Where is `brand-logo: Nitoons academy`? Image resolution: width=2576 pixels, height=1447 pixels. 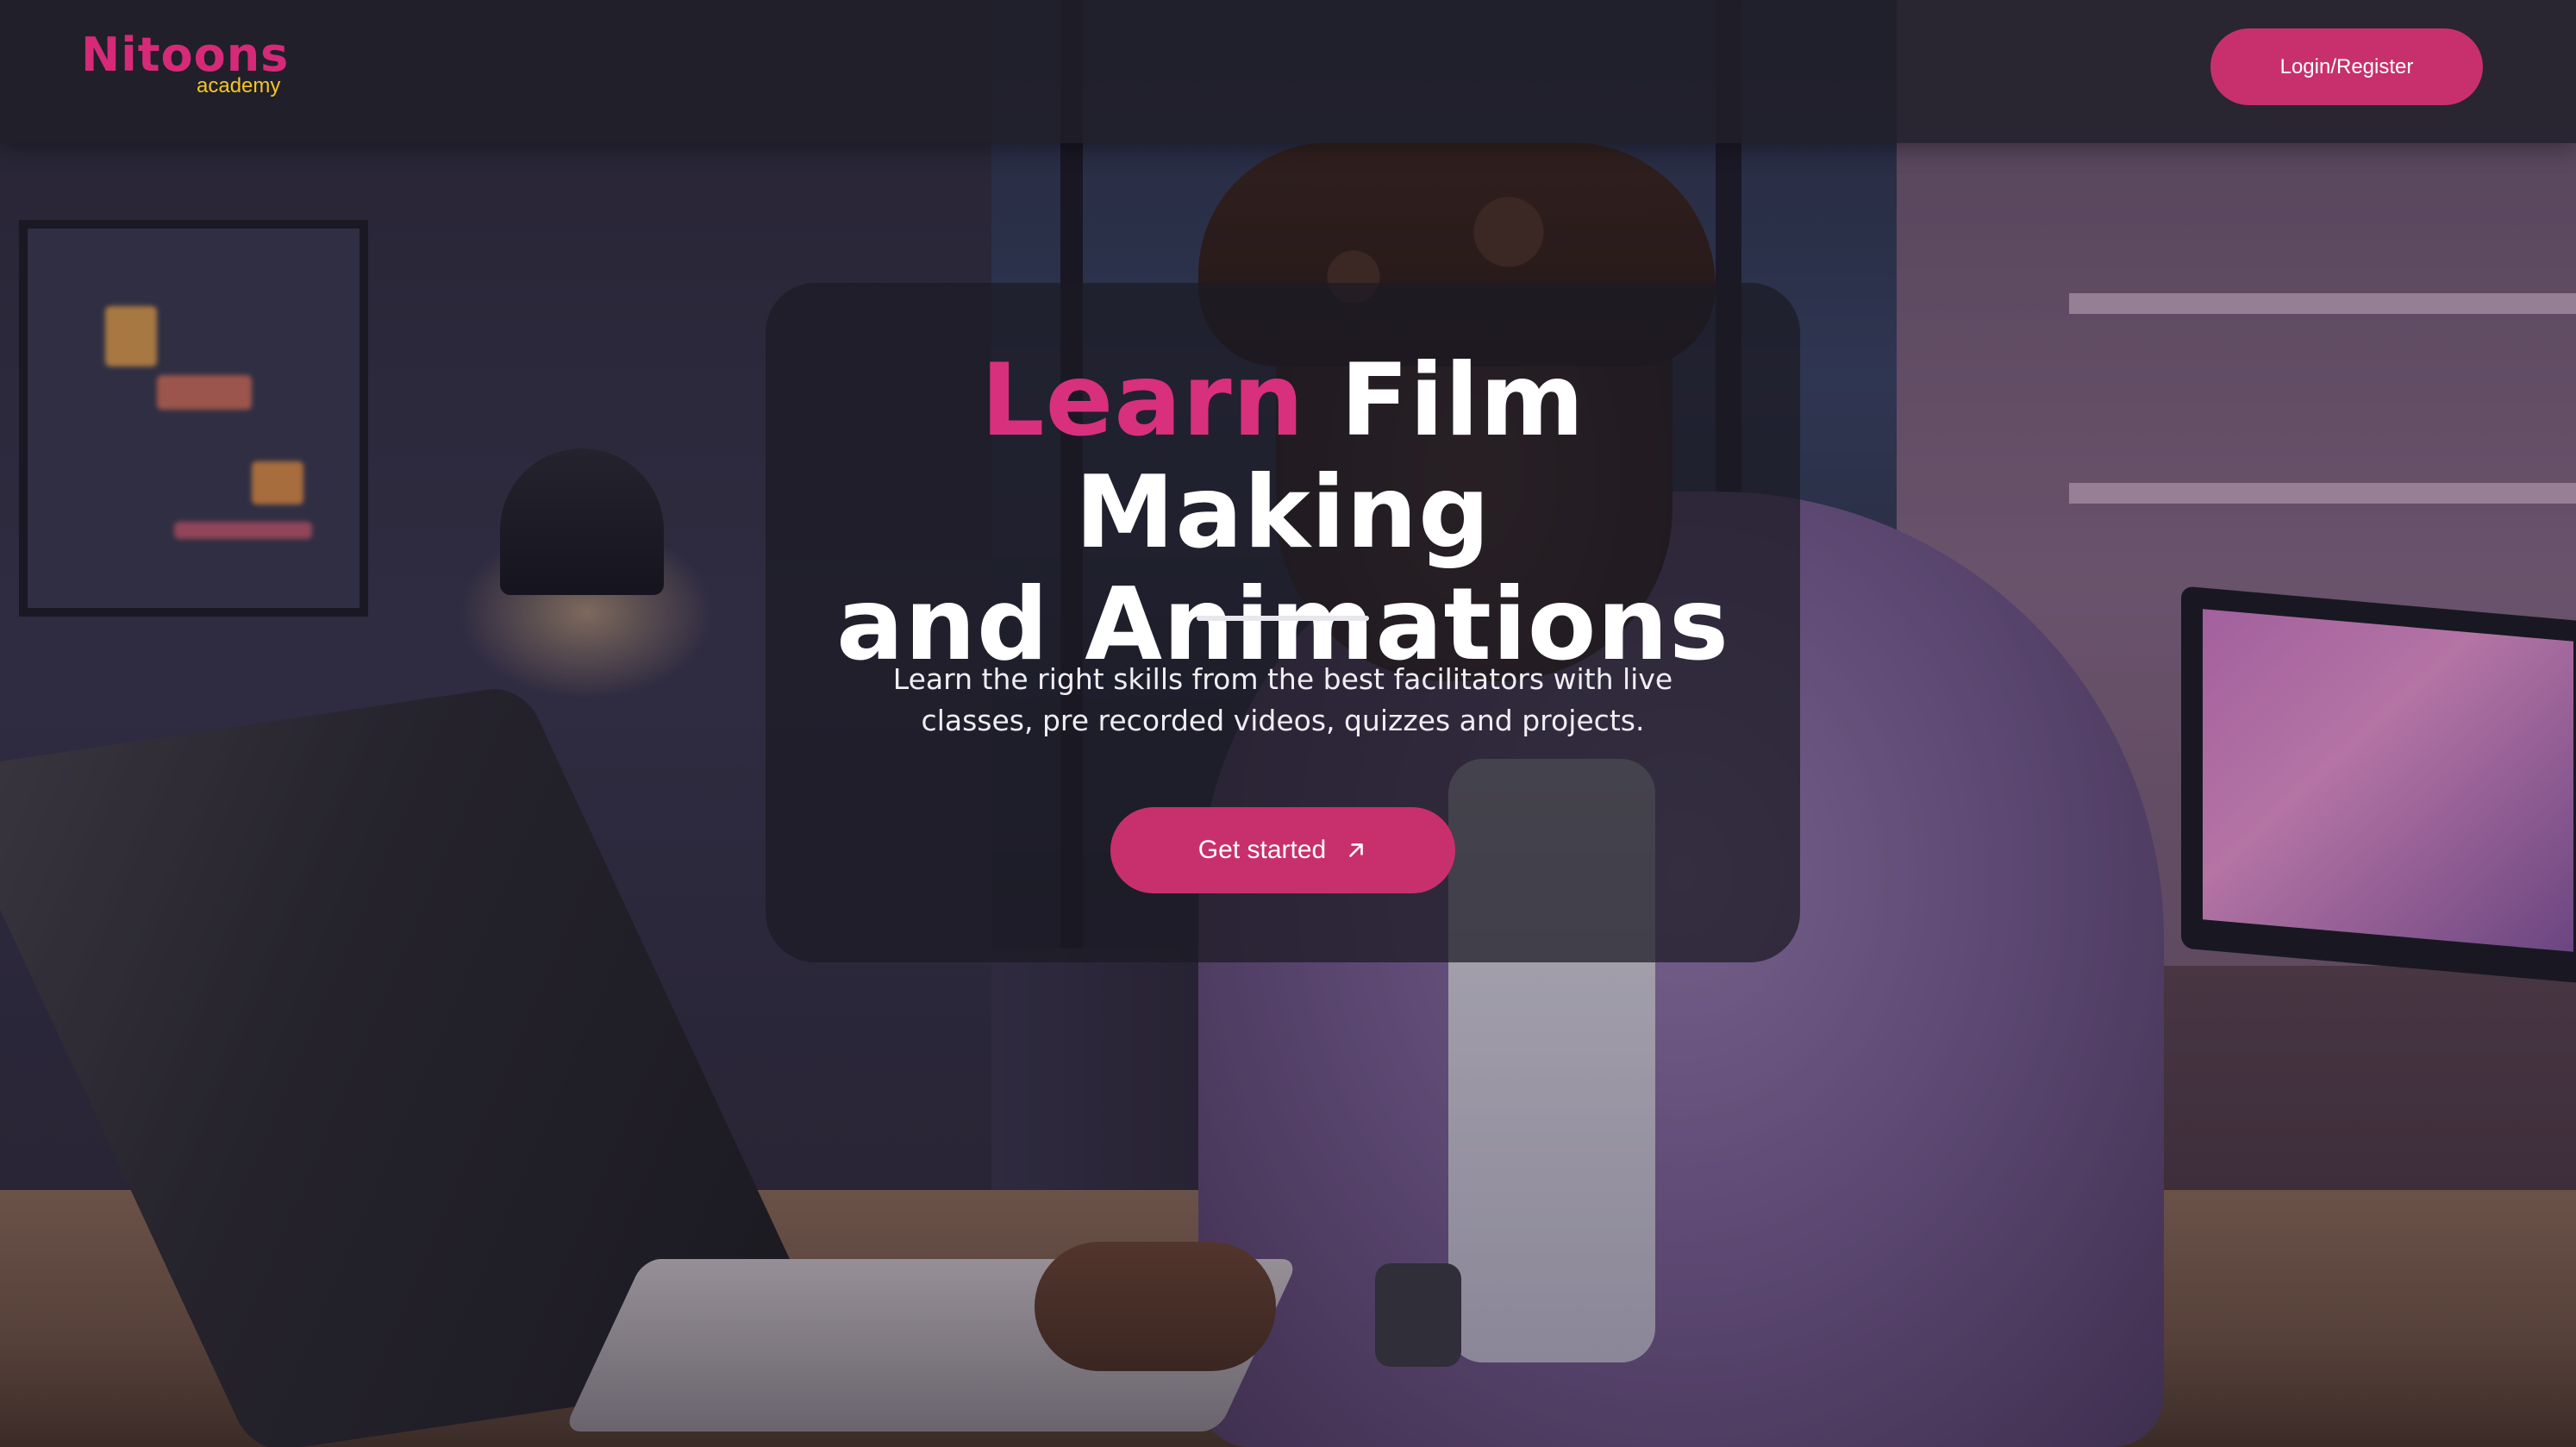
brand-logo: Nitoons academy is located at coordinates (193, 68).